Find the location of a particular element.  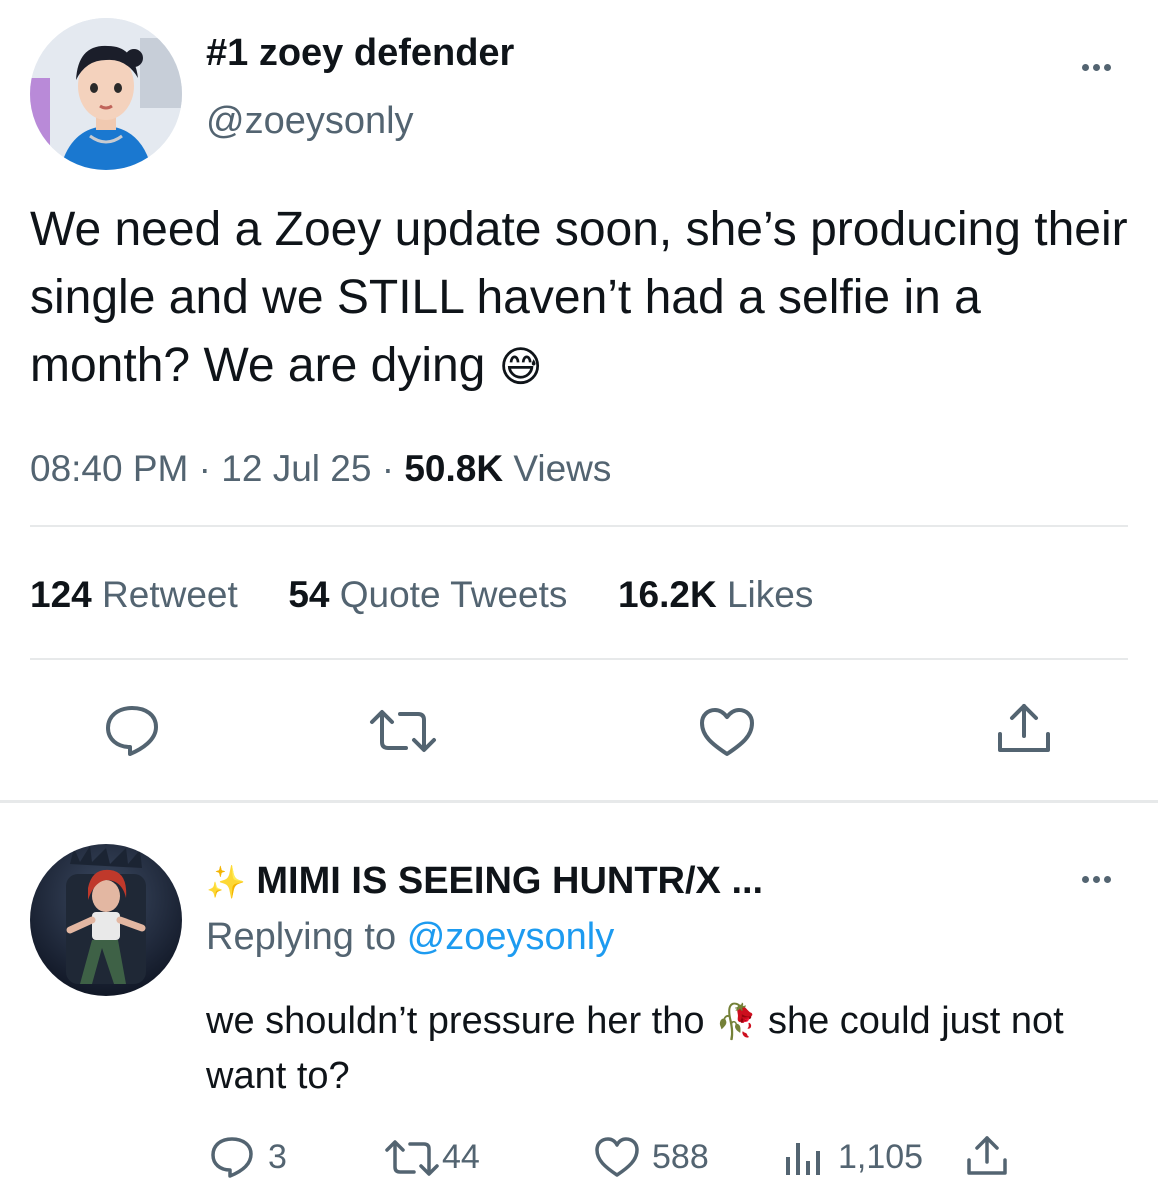

retweet-count: 44 is located at coordinates (461, 1157).